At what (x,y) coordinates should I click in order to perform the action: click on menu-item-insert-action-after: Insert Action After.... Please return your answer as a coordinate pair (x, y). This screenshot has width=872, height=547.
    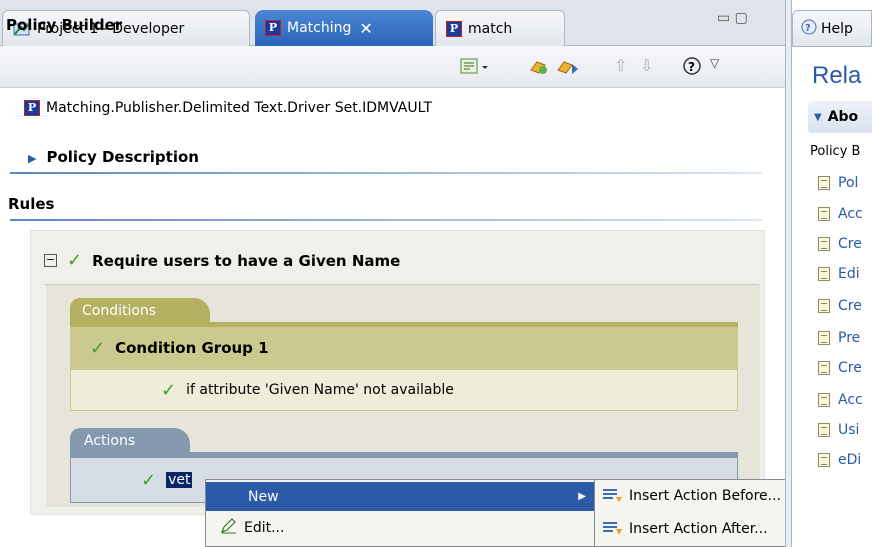
    Looking at the image, I should click on (684, 529).